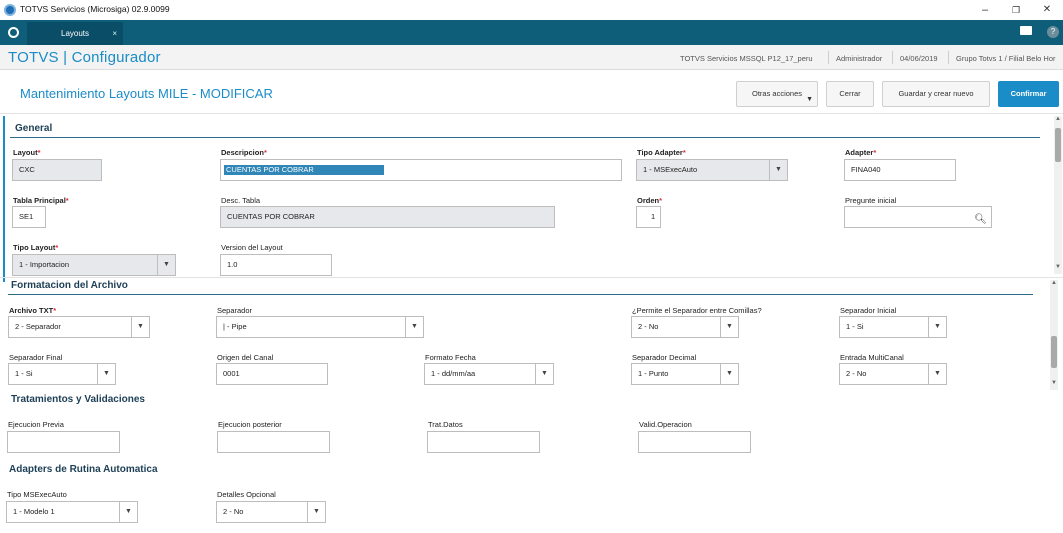 This screenshot has height=533, width=1063. What do you see at coordinates (235, 310) in the screenshot?
I see `separador-label: Separador` at bounding box center [235, 310].